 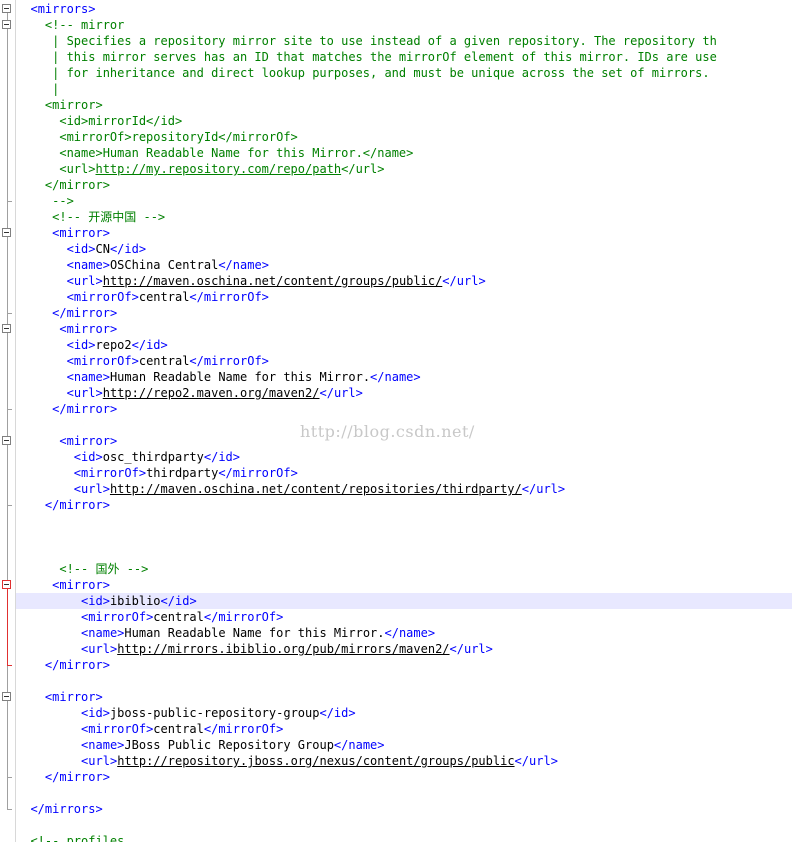 What do you see at coordinates (387, 431) in the screenshot?
I see `watermark: http://blog.csdn.net/` at bounding box center [387, 431].